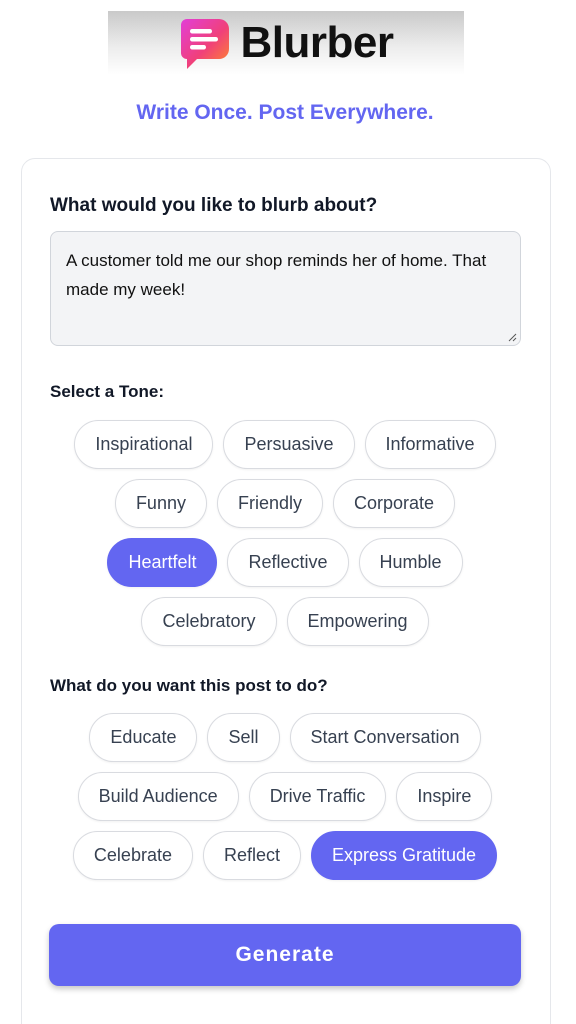  Describe the element at coordinates (357, 621) in the screenshot. I see `tone-chip-empowering: Empowering` at that location.